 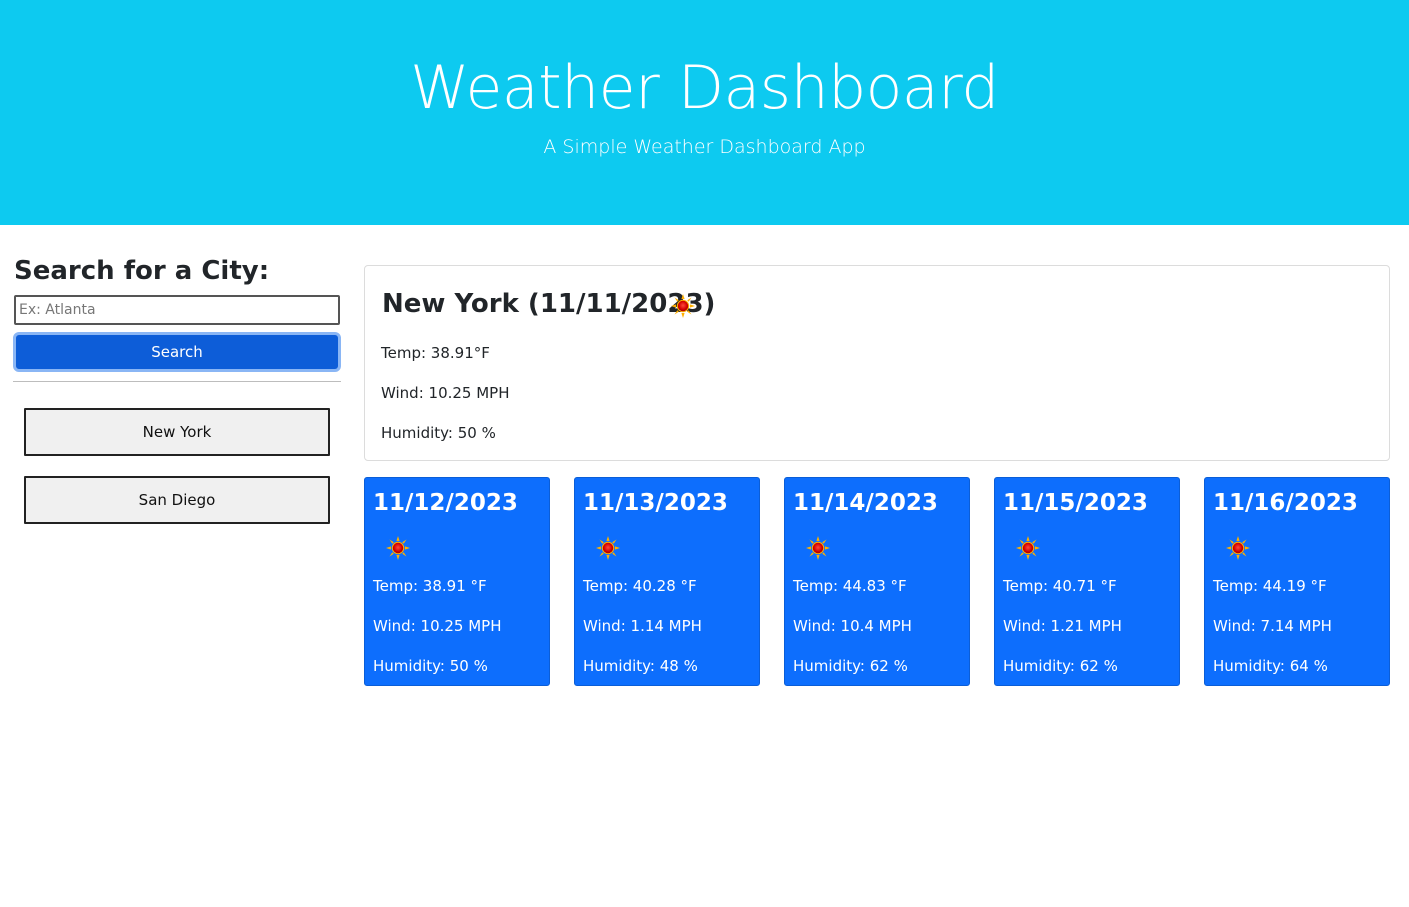 I want to click on forecast-humidity: Humidity: 48 %, so click(x=640, y=666).